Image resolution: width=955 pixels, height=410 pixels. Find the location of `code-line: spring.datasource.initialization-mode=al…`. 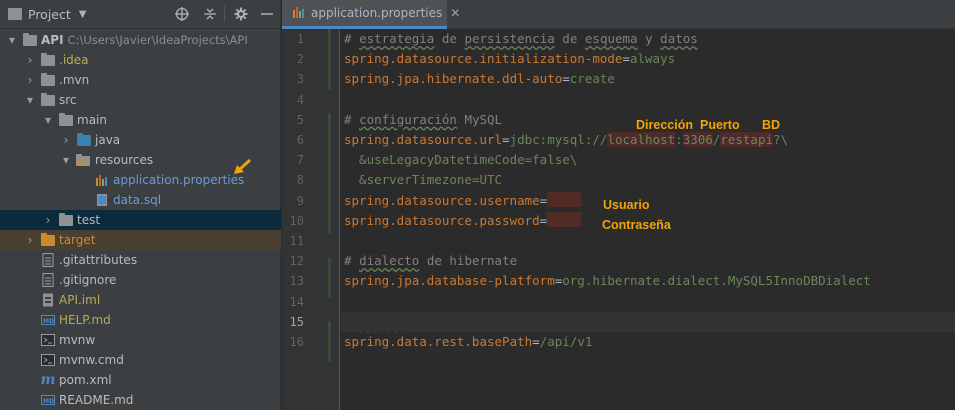

code-line: spring.datasource.initialization-mode=al… is located at coordinates (509, 59).